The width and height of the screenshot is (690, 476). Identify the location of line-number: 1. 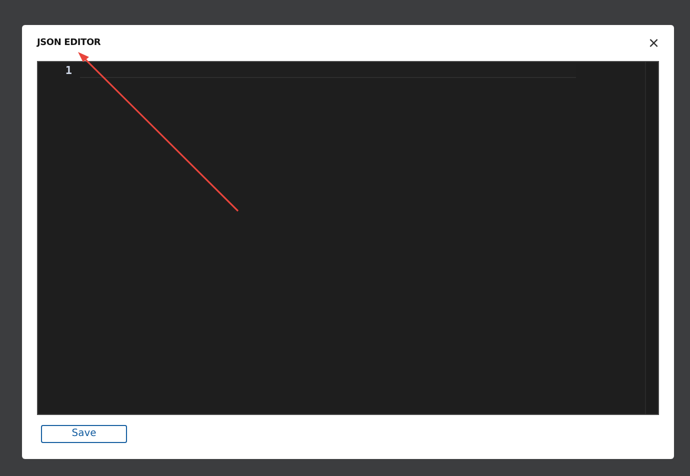
(68, 71).